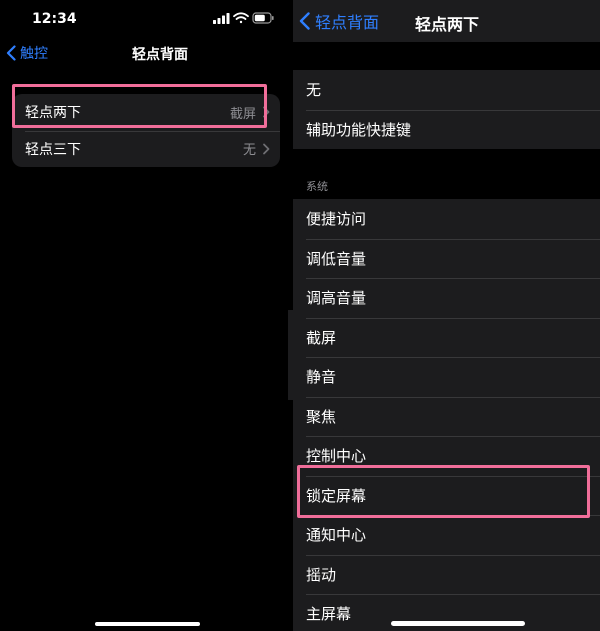 Image resolution: width=600 pixels, height=631 pixels. What do you see at coordinates (249, 151) in the screenshot?
I see `list-item-value: 无` at bounding box center [249, 151].